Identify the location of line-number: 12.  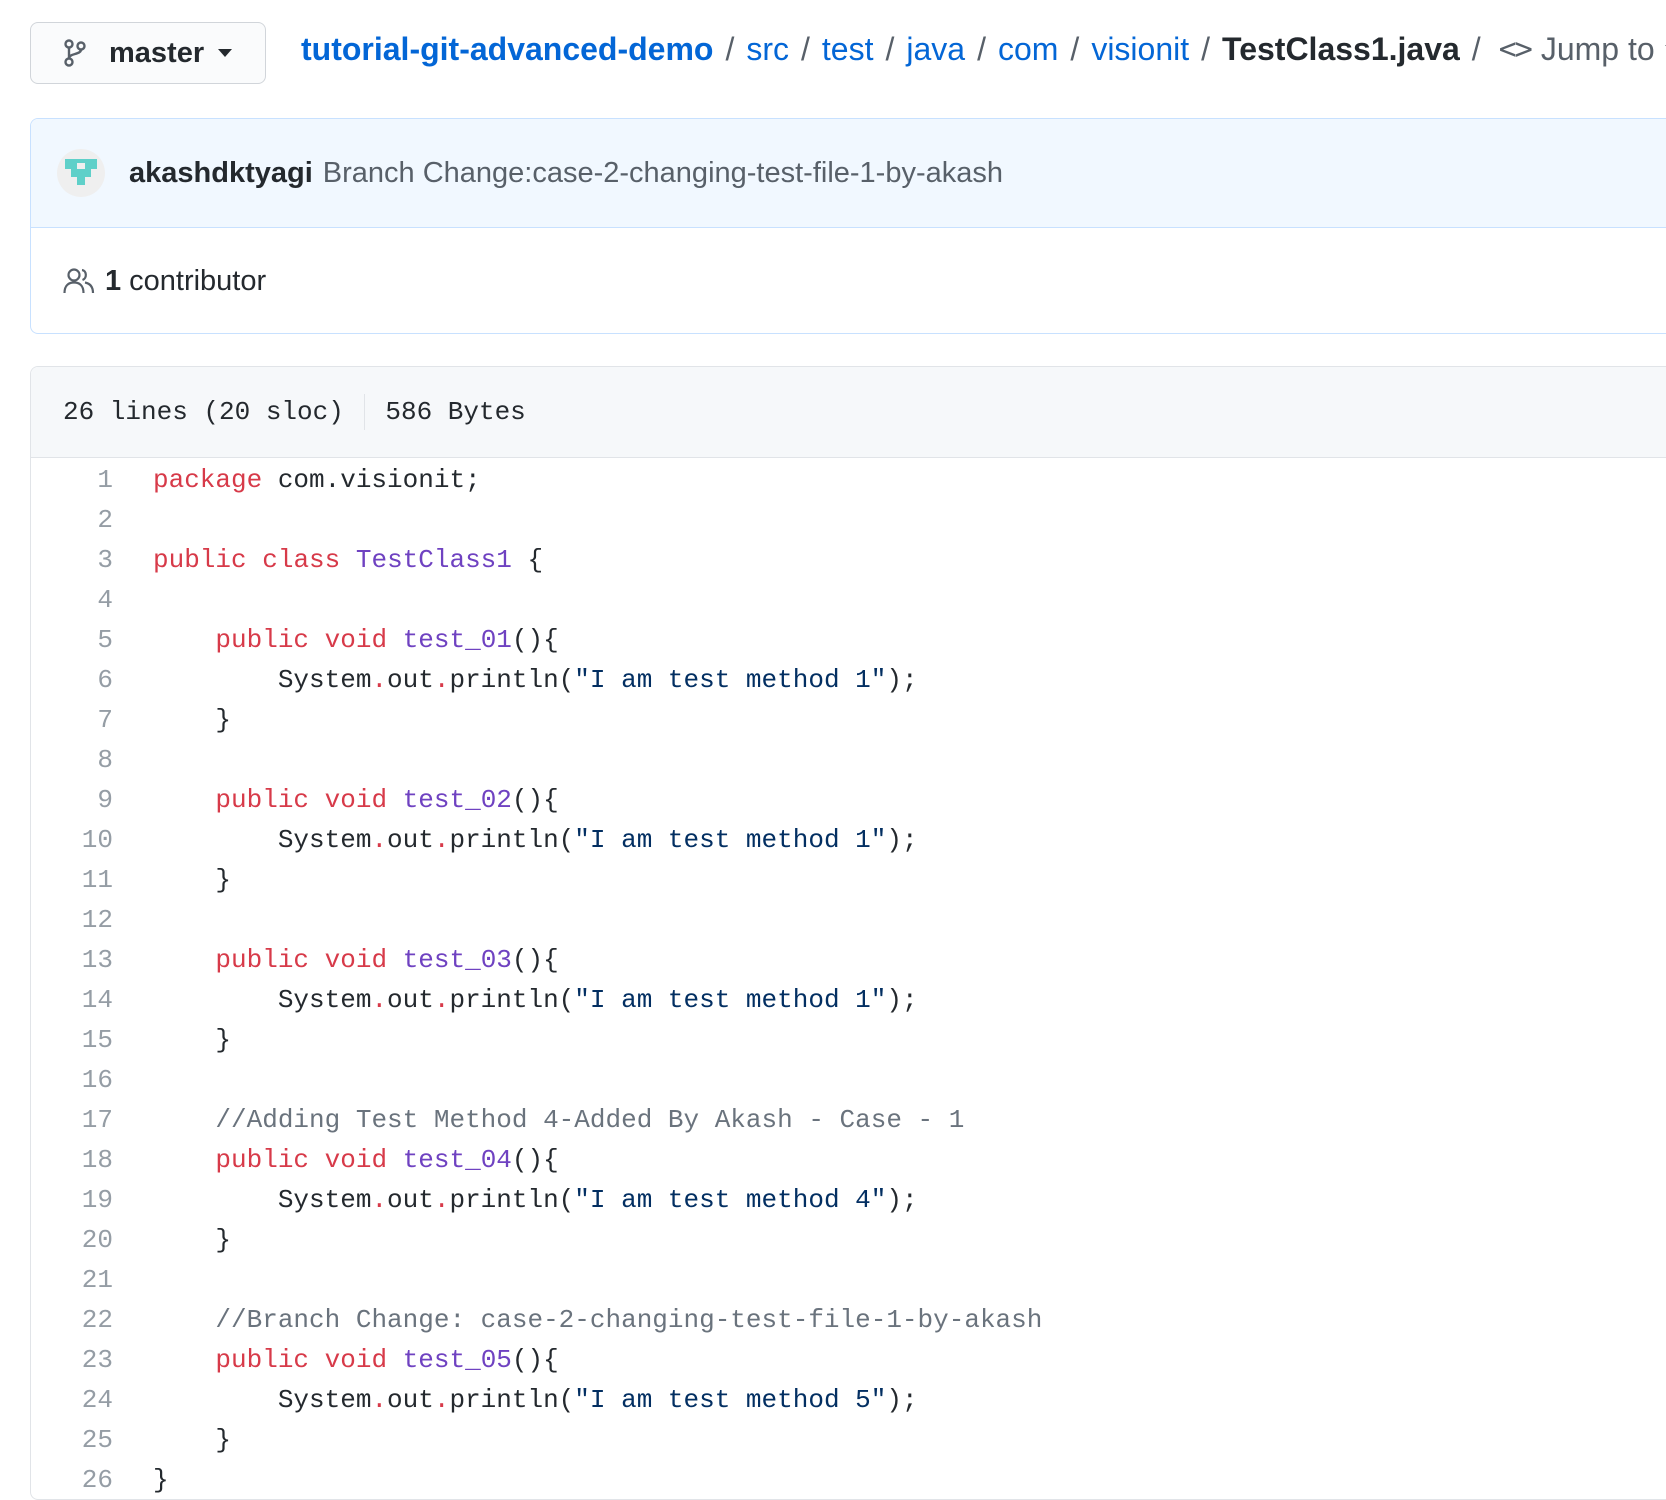
(72, 920).